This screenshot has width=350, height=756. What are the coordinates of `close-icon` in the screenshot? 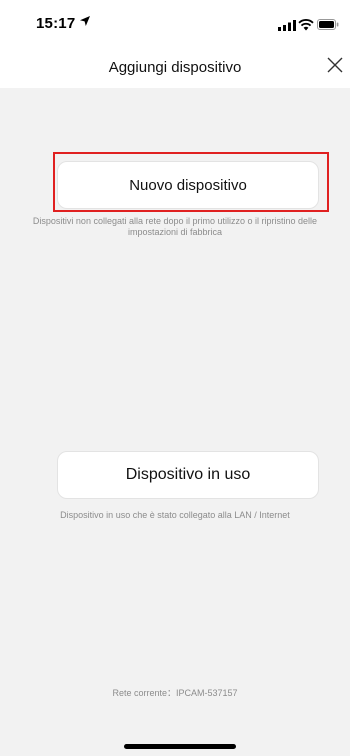 It's located at (335, 65).